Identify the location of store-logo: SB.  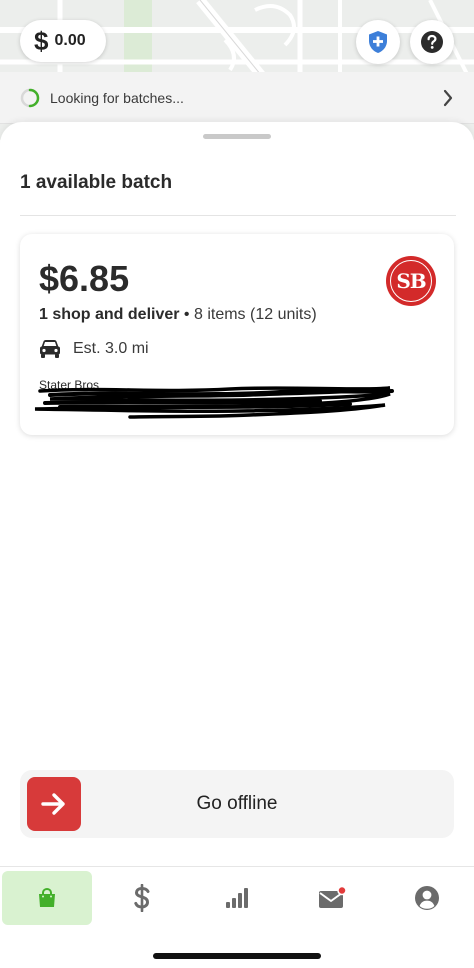
(411, 281).